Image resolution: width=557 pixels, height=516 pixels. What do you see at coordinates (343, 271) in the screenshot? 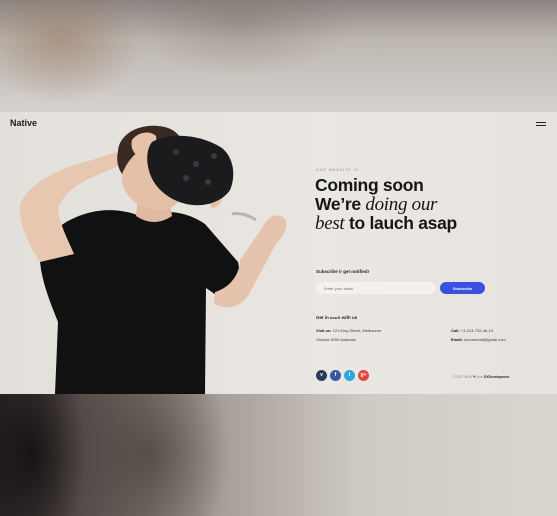
I see `subscribe-label: Subscribe ir get notified!` at bounding box center [343, 271].